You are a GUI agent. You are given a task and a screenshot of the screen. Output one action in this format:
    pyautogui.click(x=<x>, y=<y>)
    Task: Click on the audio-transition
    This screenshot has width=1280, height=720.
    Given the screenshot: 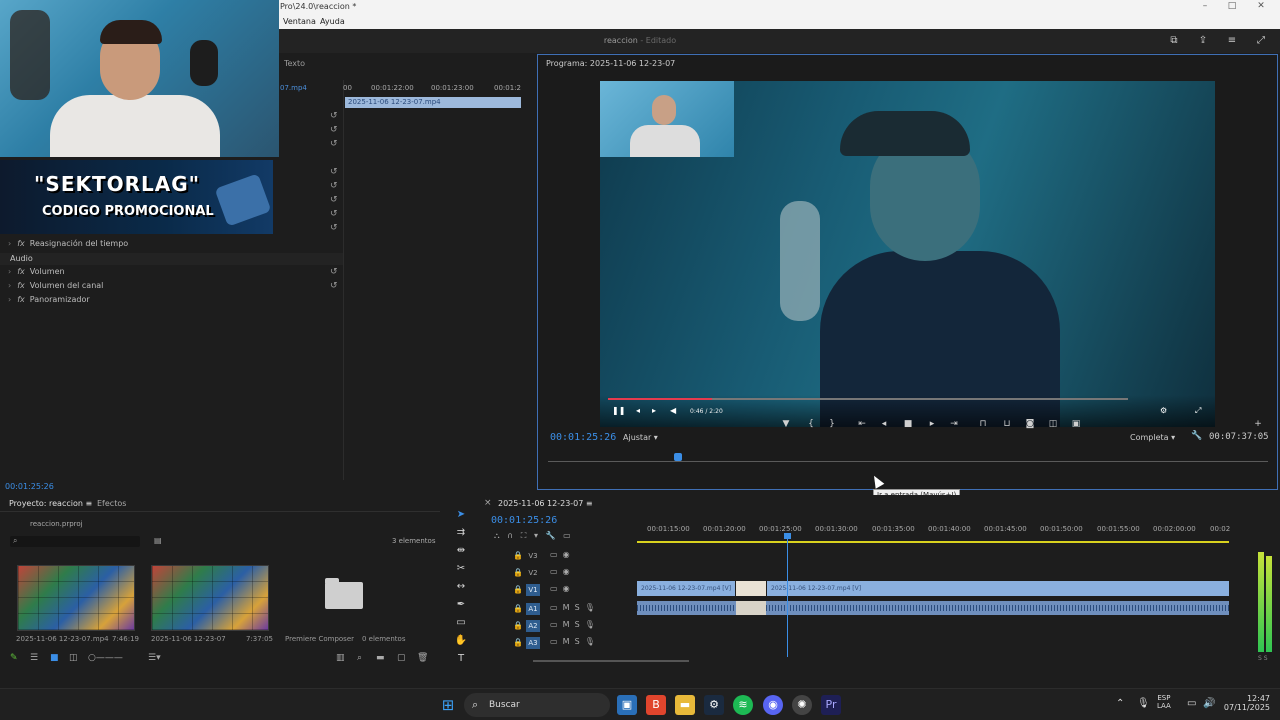 What is the action you would take?
    pyautogui.click(x=751, y=608)
    